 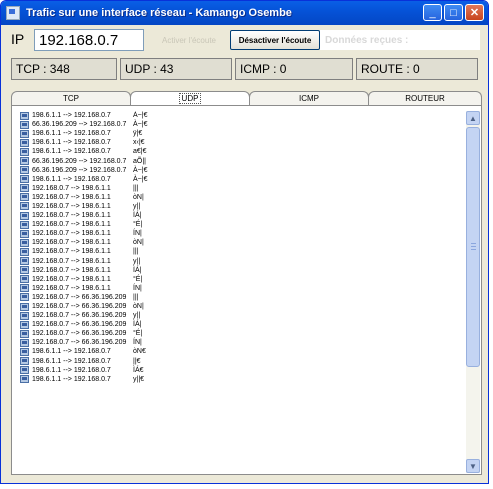 What do you see at coordinates (189, 40) in the screenshot?
I see `activate-listening-button: Activer l'écoute` at bounding box center [189, 40].